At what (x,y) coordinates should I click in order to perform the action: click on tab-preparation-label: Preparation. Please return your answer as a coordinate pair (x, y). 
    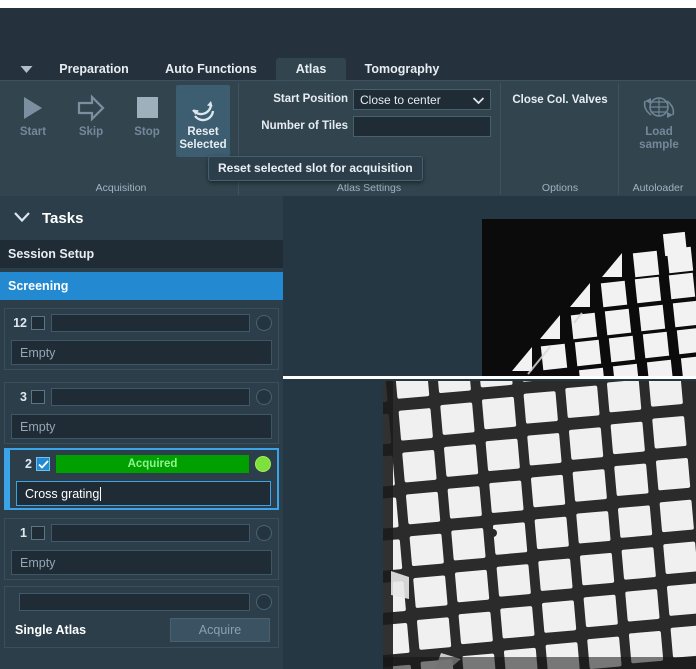
    Looking at the image, I should click on (94, 69).